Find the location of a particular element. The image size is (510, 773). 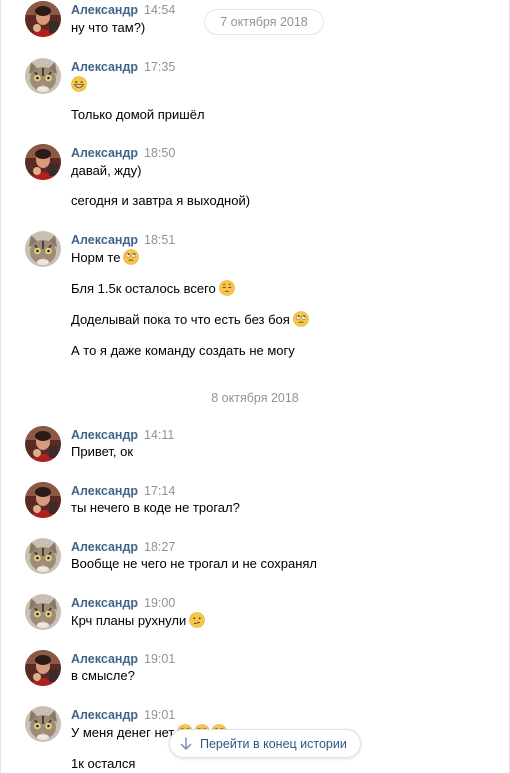

message-text: А то я даже команду создать не могу is located at coordinates (183, 350).